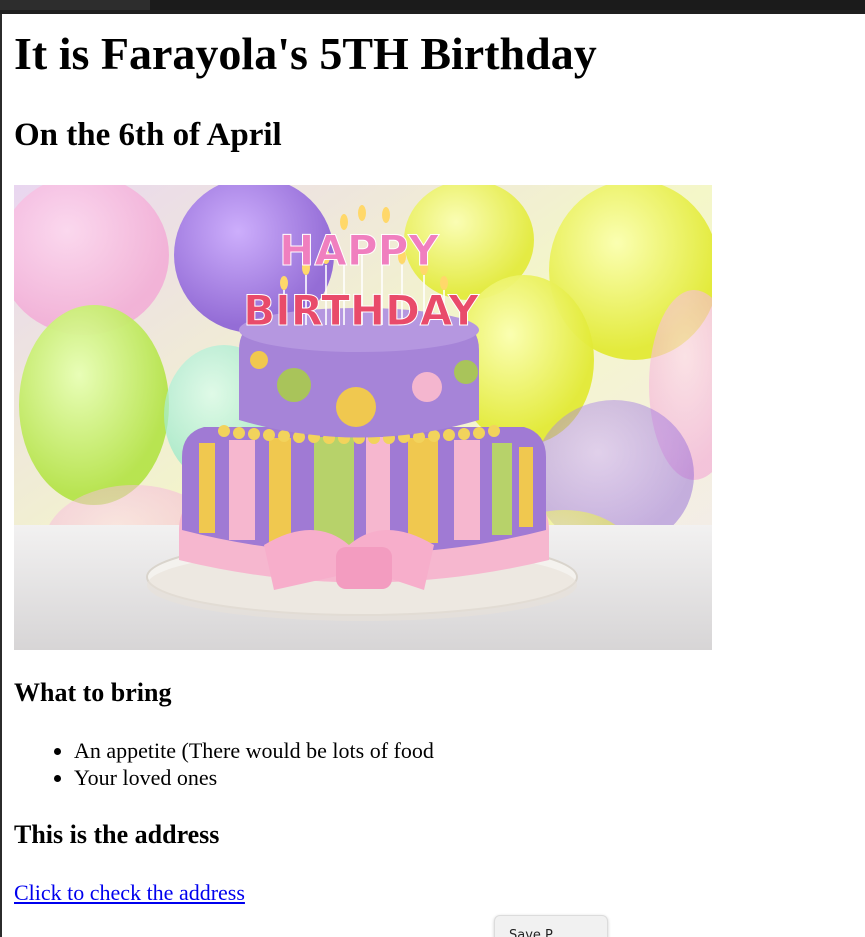 This screenshot has width=865, height=937. Describe the element at coordinates (146, 777) in the screenshot. I see `list-item-text: Your loved ones` at that location.